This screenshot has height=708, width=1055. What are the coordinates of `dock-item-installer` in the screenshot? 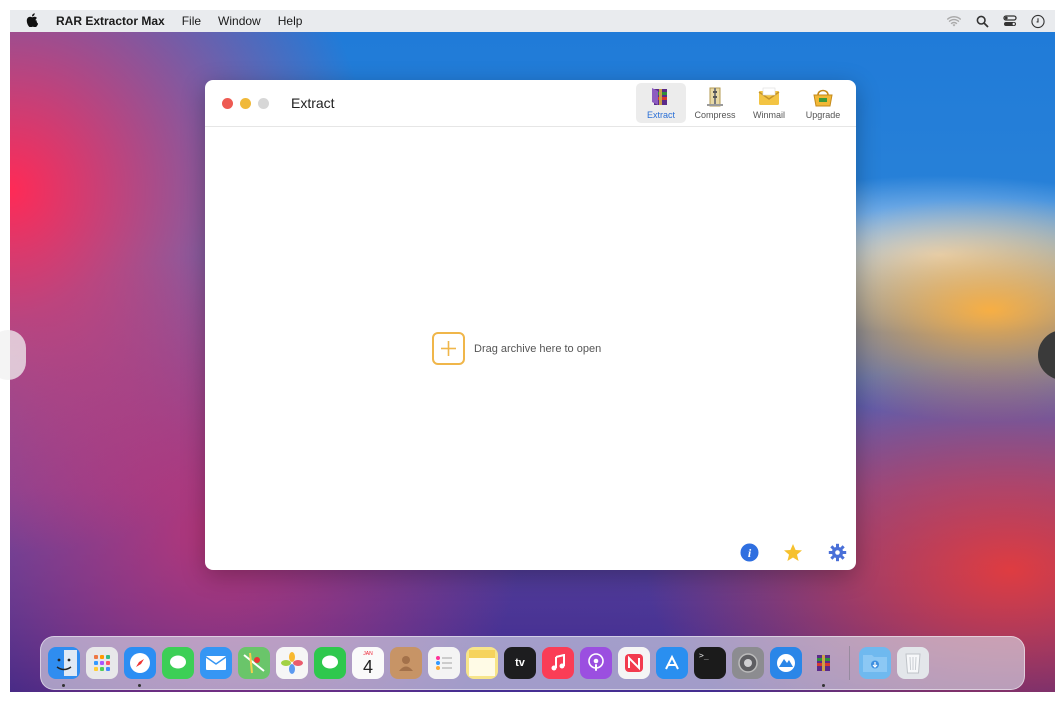 It's located at (786, 663).